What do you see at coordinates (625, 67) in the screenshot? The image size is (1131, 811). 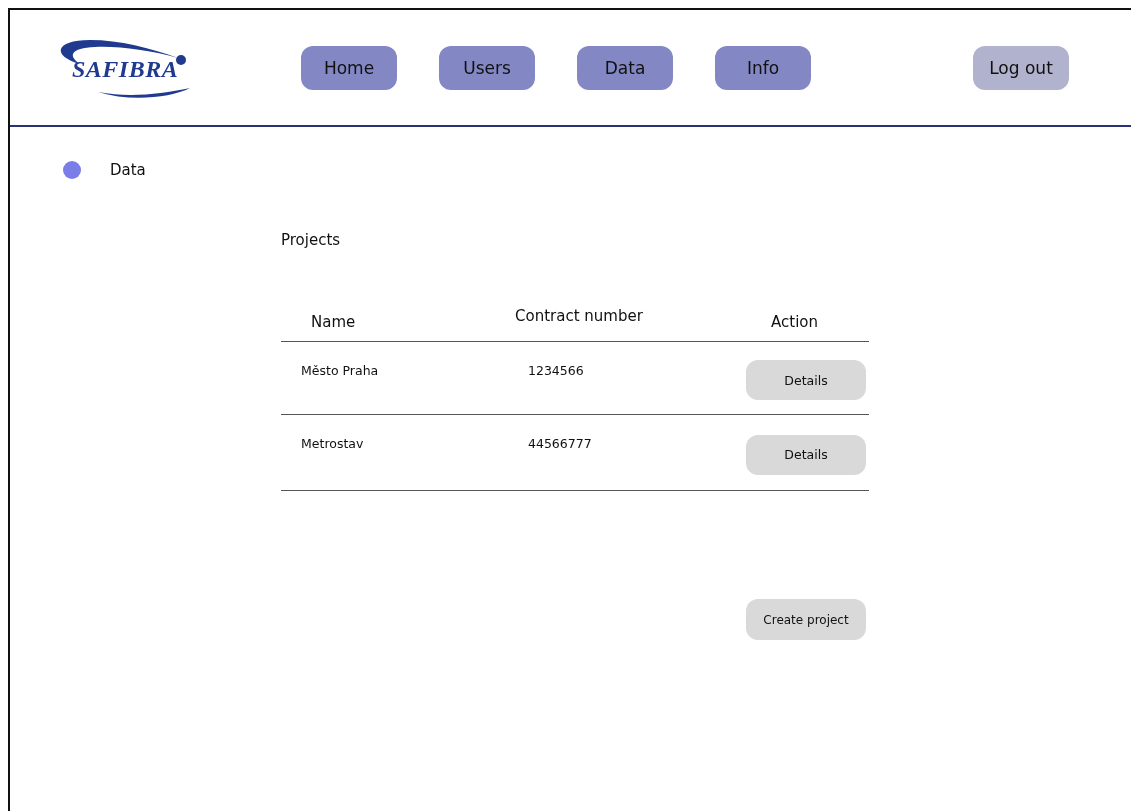 I see `nav-button: Data` at bounding box center [625, 67].